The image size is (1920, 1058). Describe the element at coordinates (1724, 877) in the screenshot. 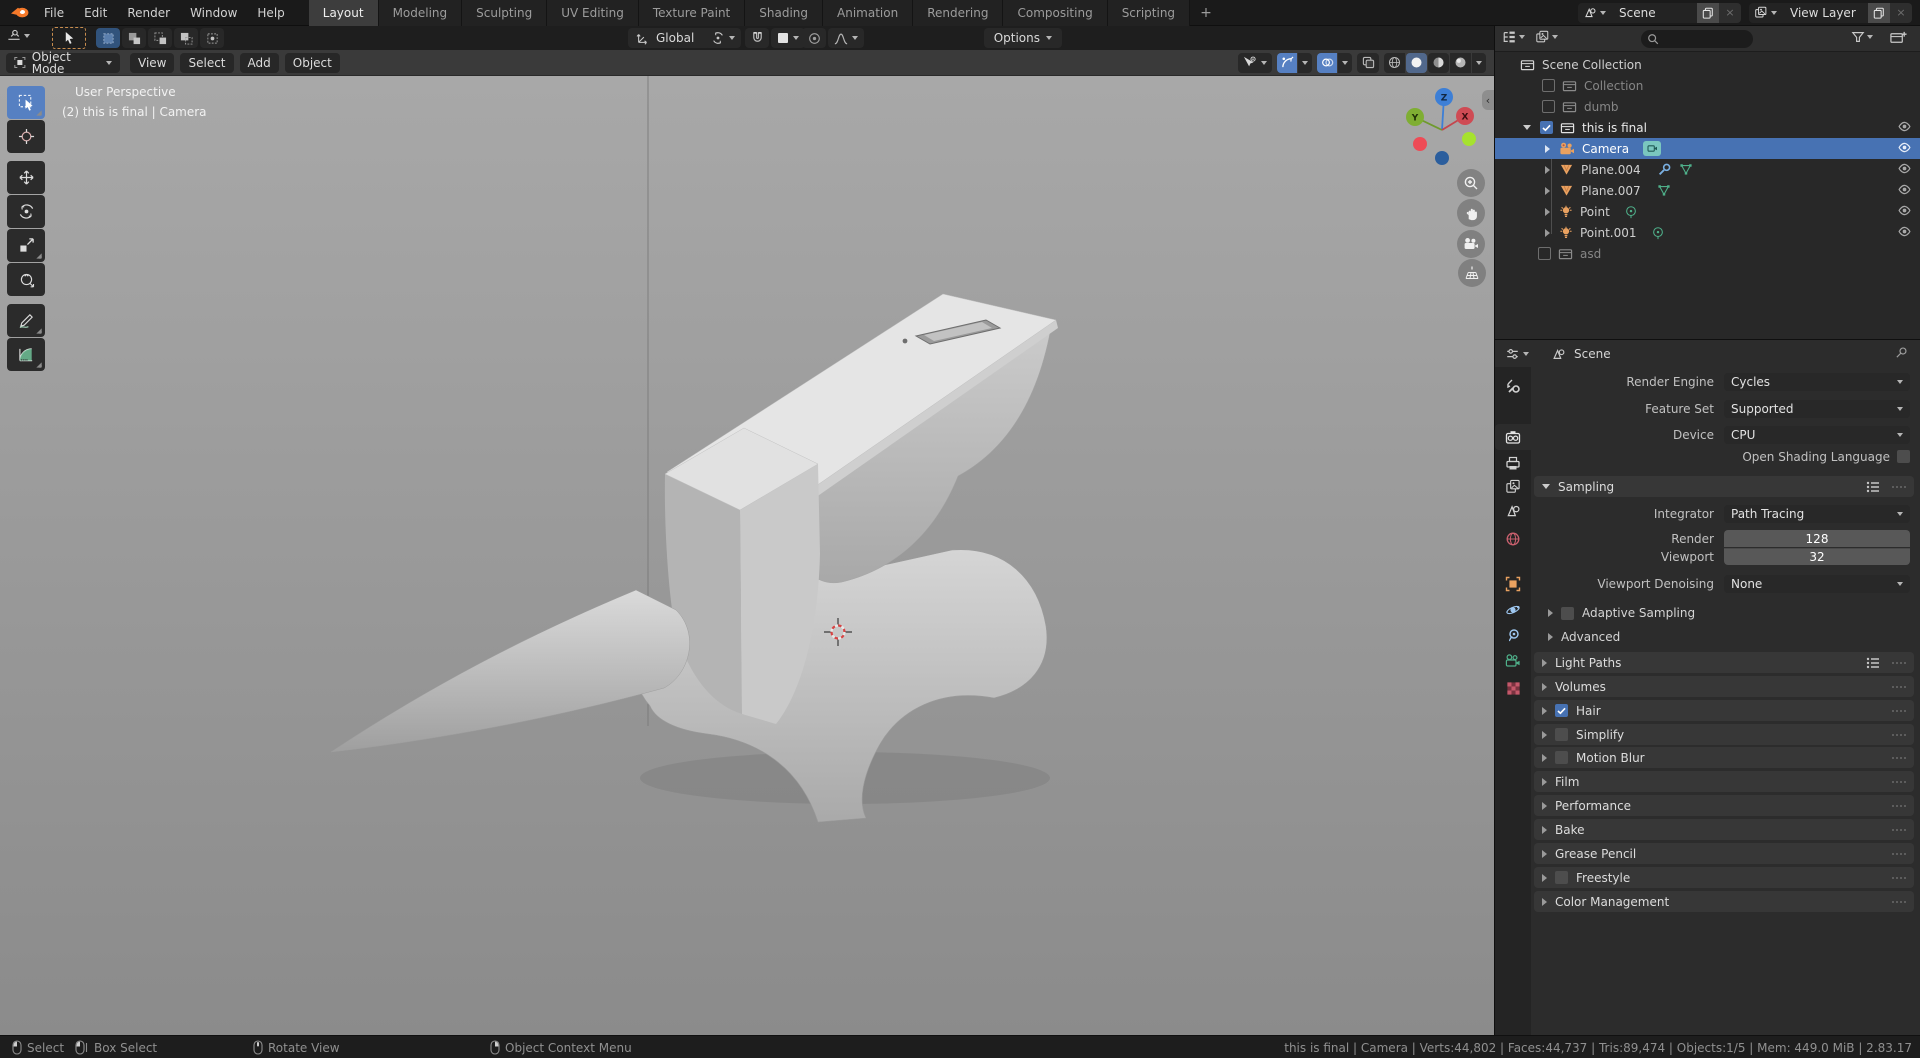

I see `panel-freestyle: Freestyle` at that location.